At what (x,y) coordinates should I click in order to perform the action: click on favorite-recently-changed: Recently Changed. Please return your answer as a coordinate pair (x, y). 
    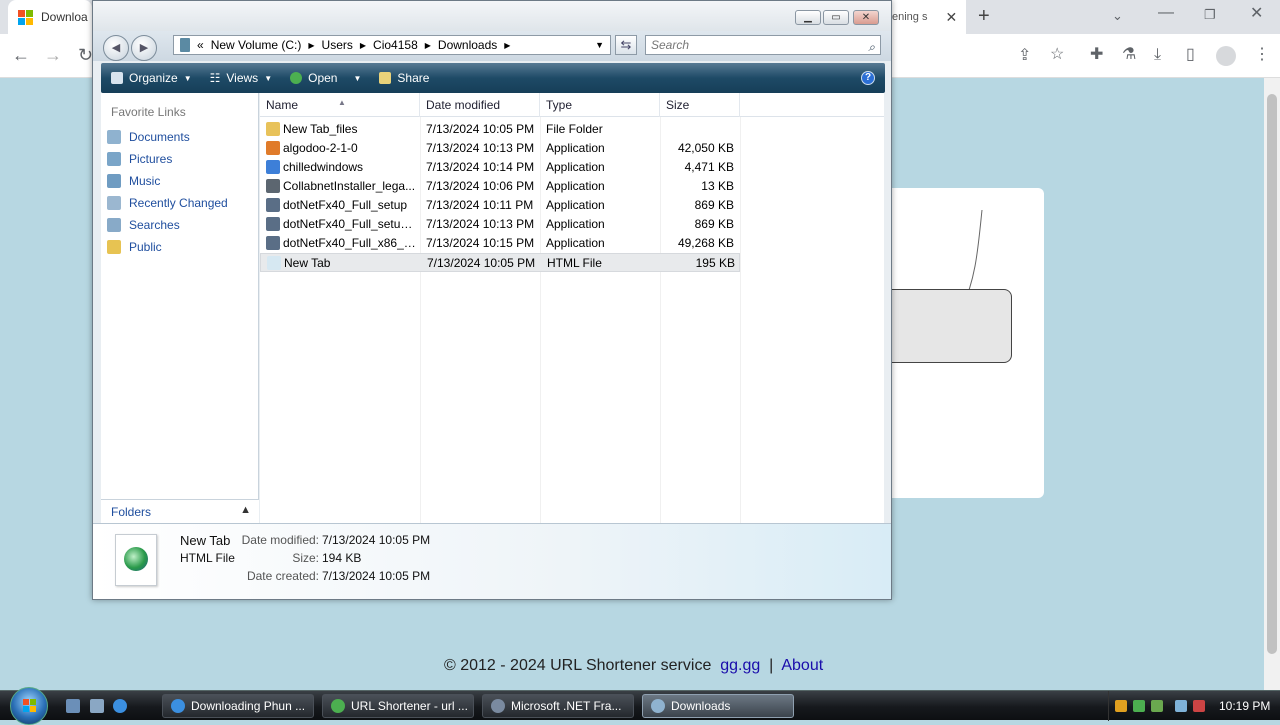
    Looking at the image, I should click on (167, 203).